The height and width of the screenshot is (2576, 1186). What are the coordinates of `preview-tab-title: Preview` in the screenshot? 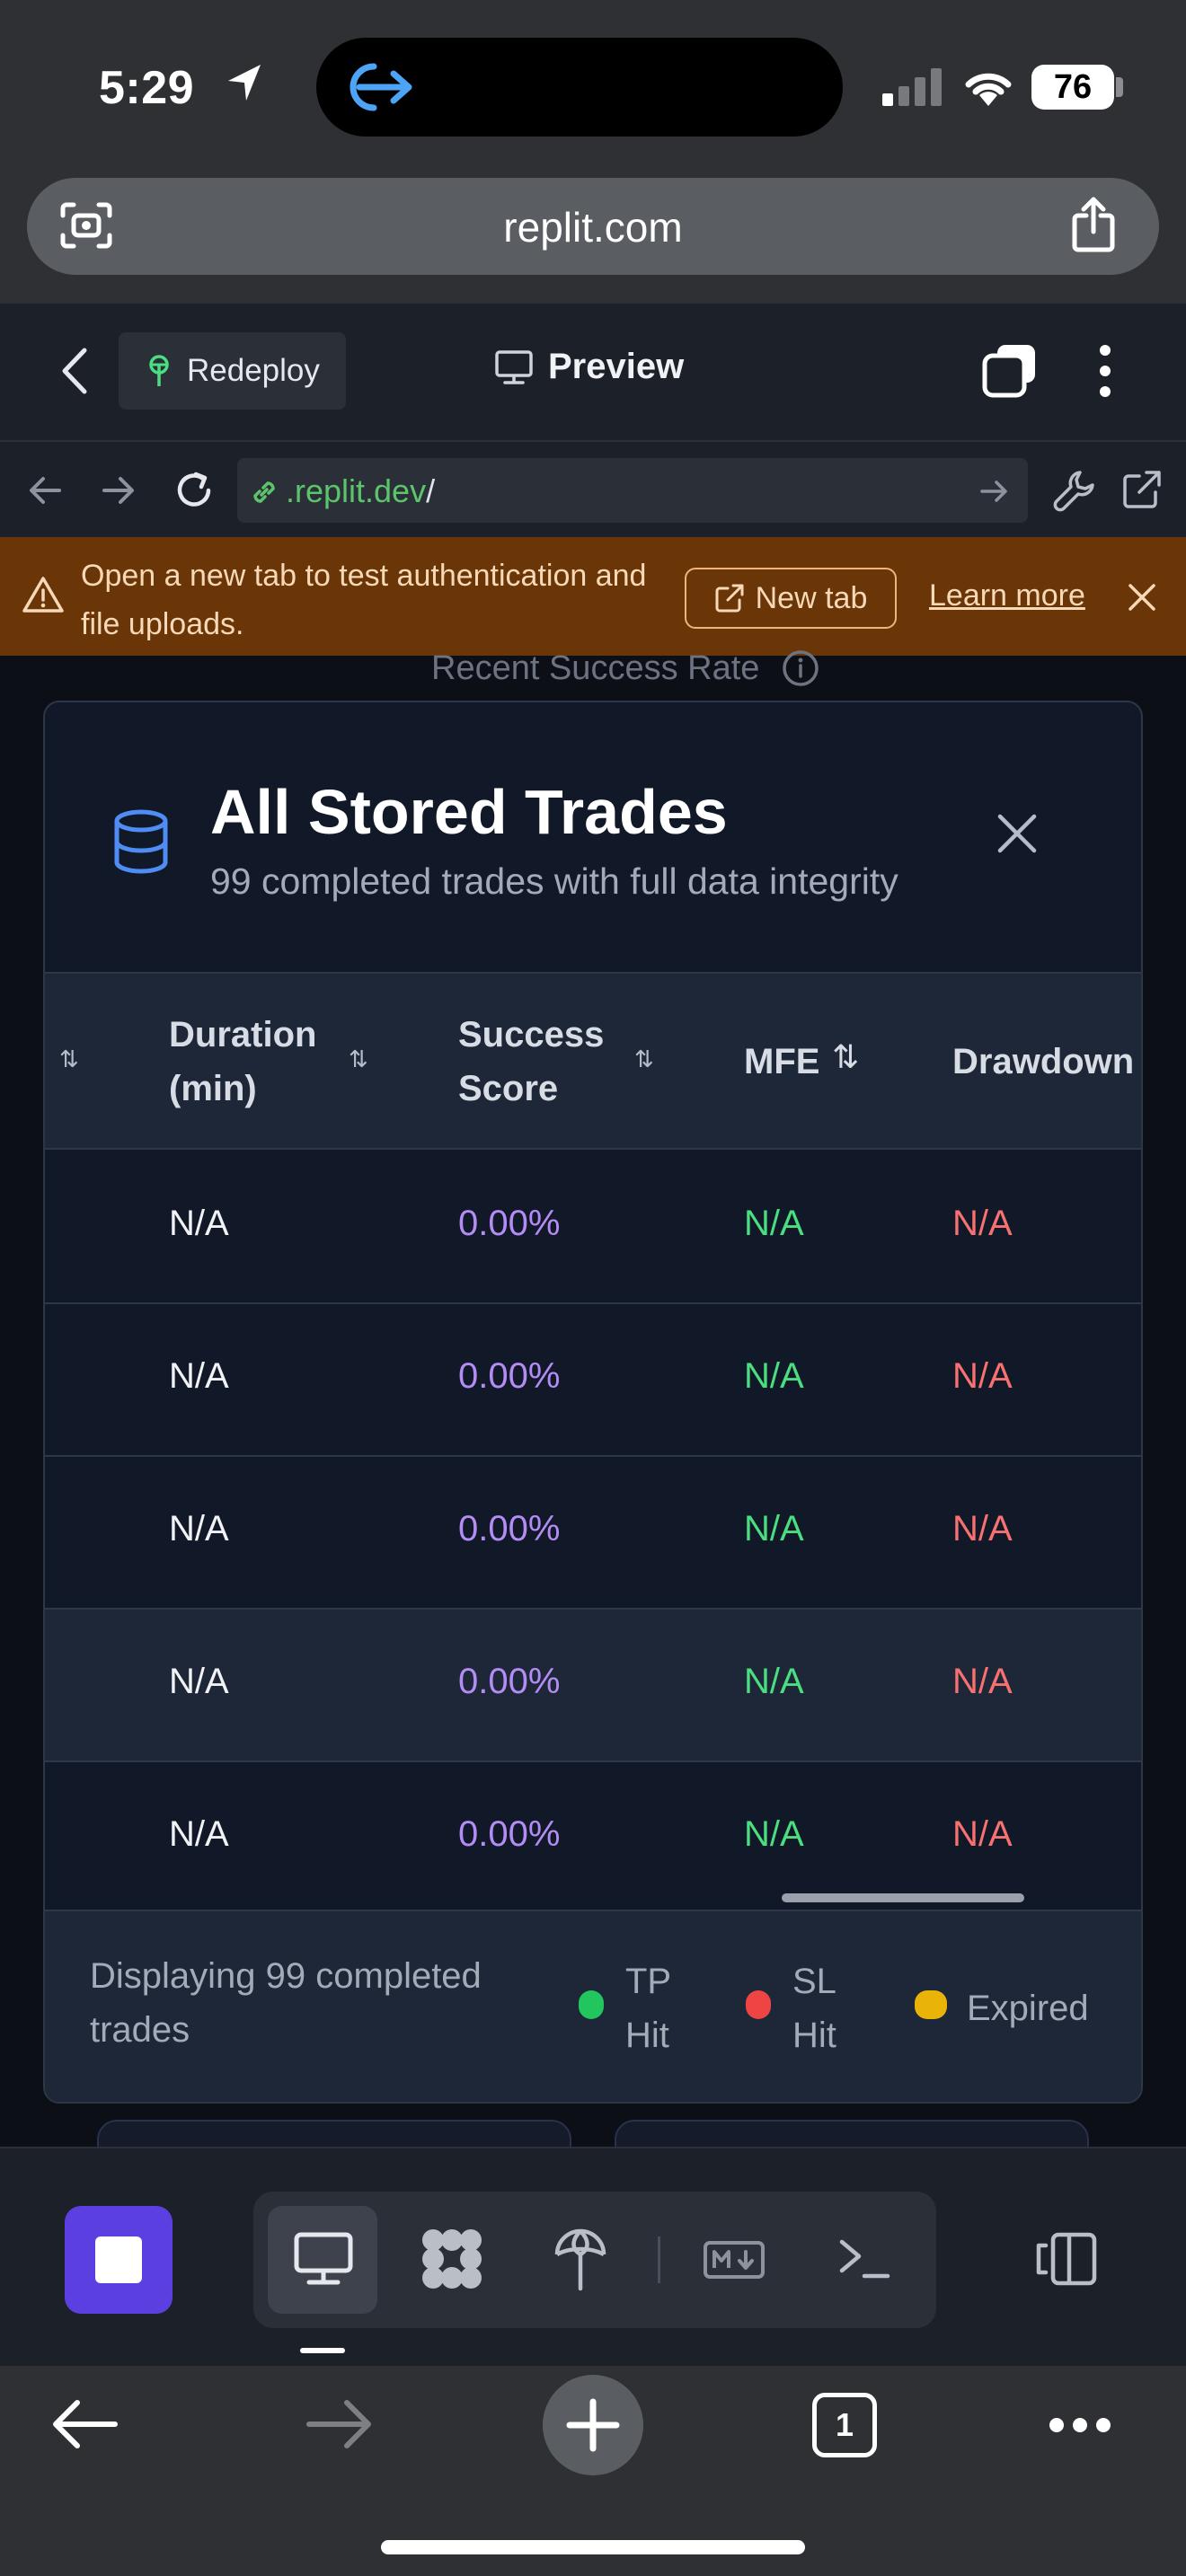 It's located at (589, 367).